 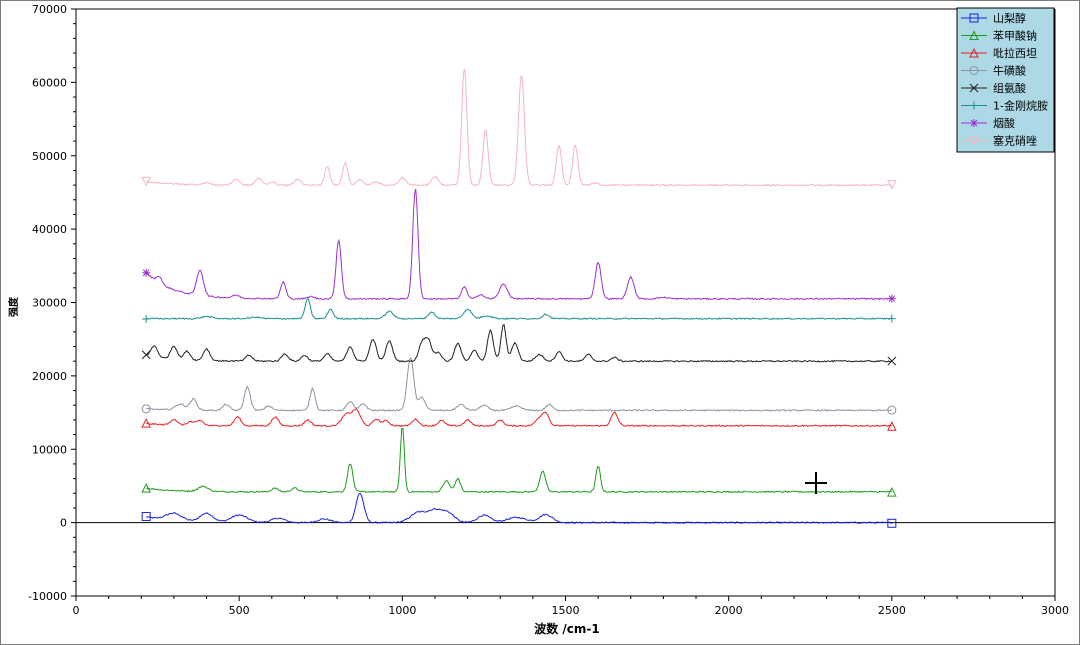 What do you see at coordinates (1015, 36) in the screenshot?
I see `legend-label: 苯甲酸钠` at bounding box center [1015, 36].